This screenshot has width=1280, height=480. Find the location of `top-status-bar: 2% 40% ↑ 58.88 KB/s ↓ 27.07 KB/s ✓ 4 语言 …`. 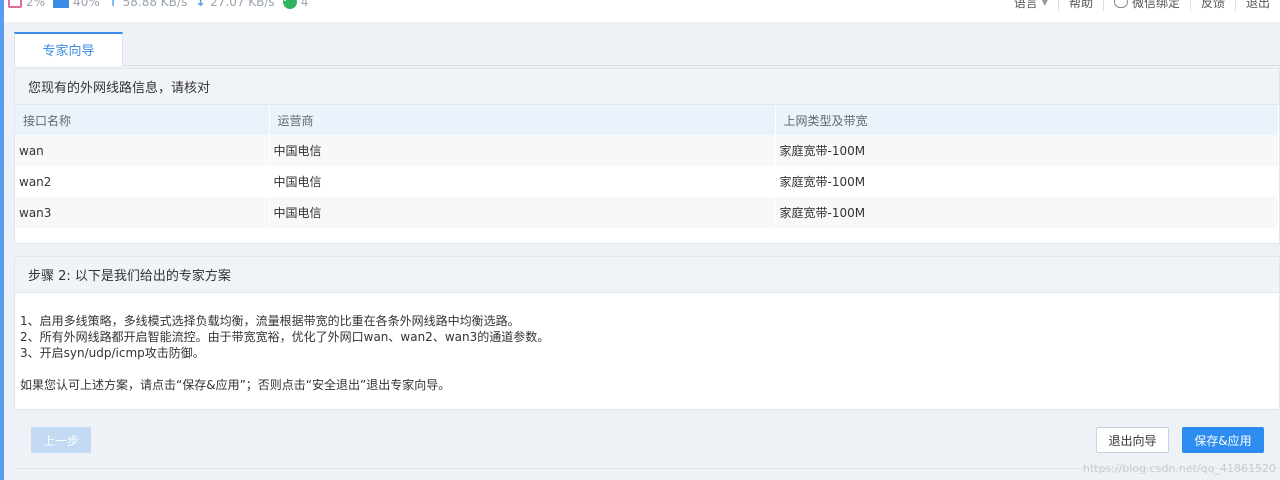

top-status-bar: 2% 40% ↑ 58.88 KB/s ↓ 27.07 KB/s ✓ 4 语言 … is located at coordinates (642, 11).